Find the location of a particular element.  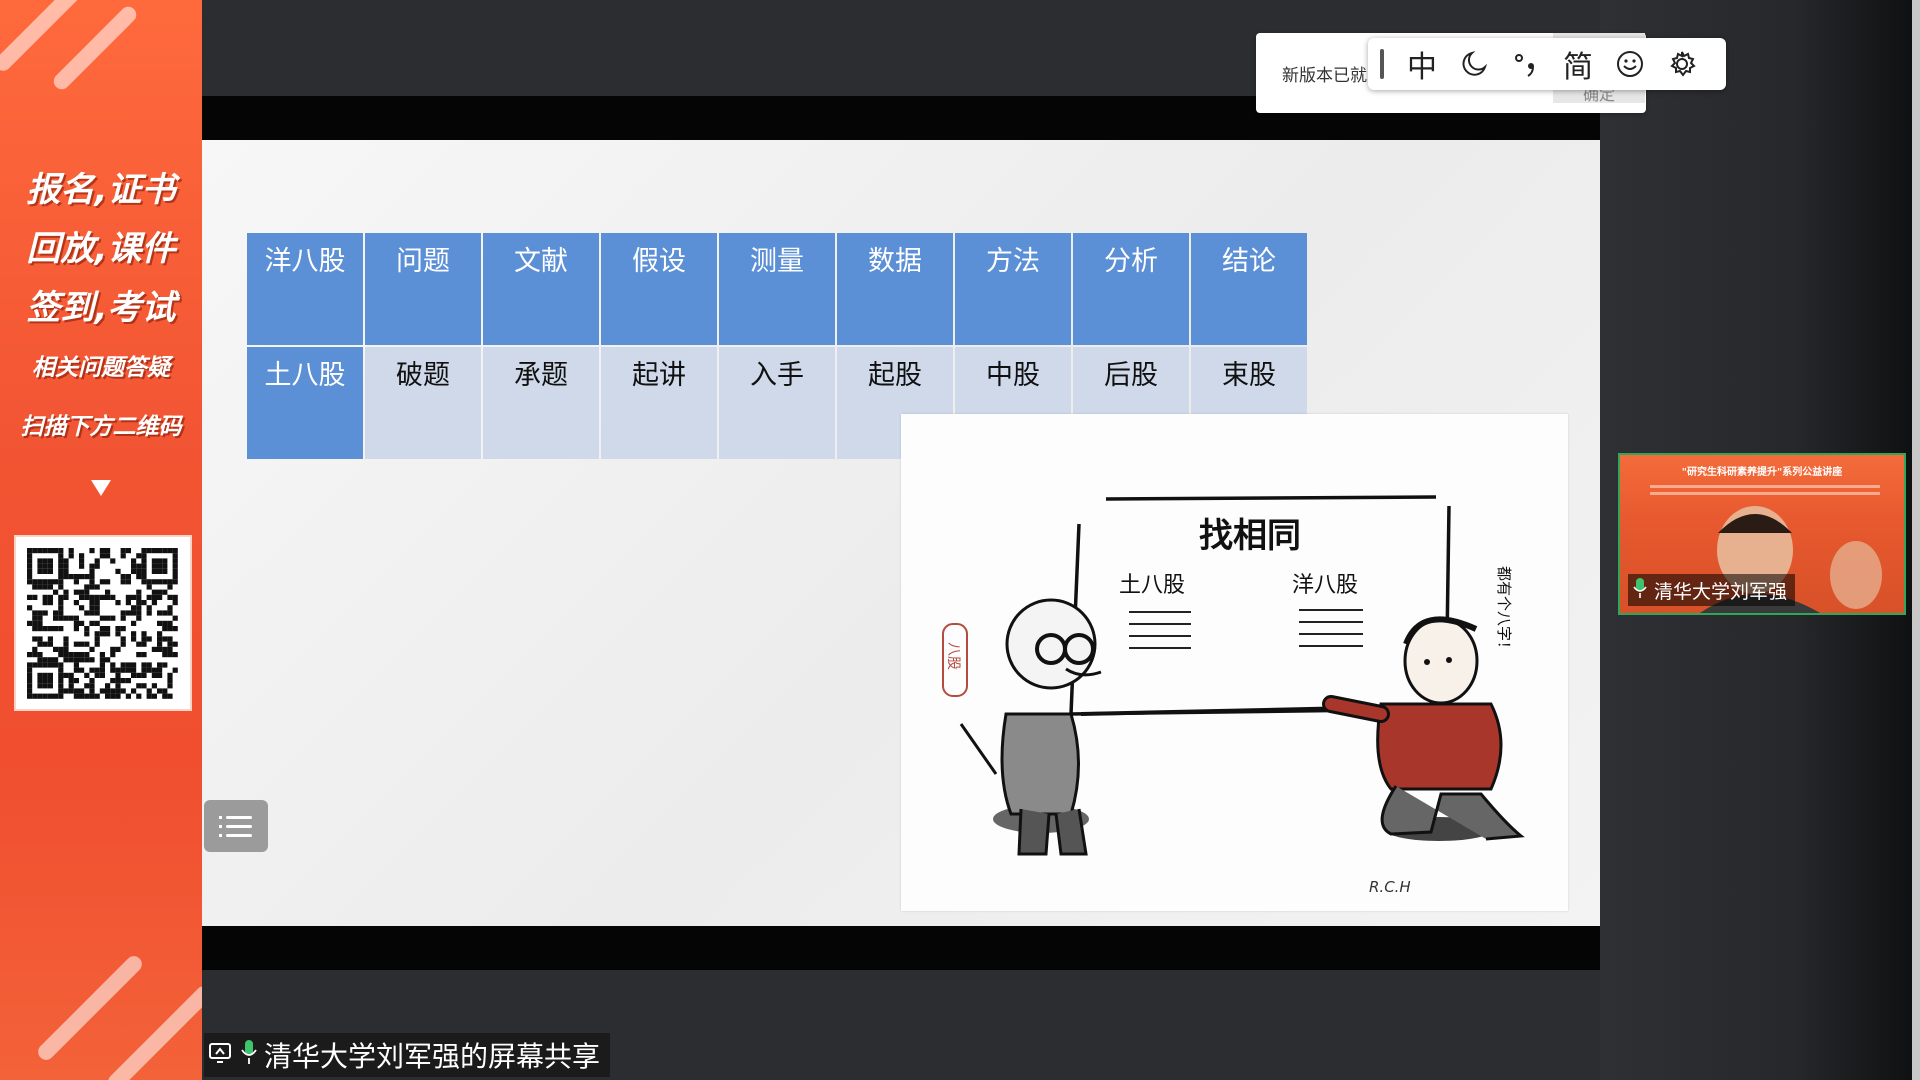

update-notification-text: 新版本已就 is located at coordinates (1324, 76).